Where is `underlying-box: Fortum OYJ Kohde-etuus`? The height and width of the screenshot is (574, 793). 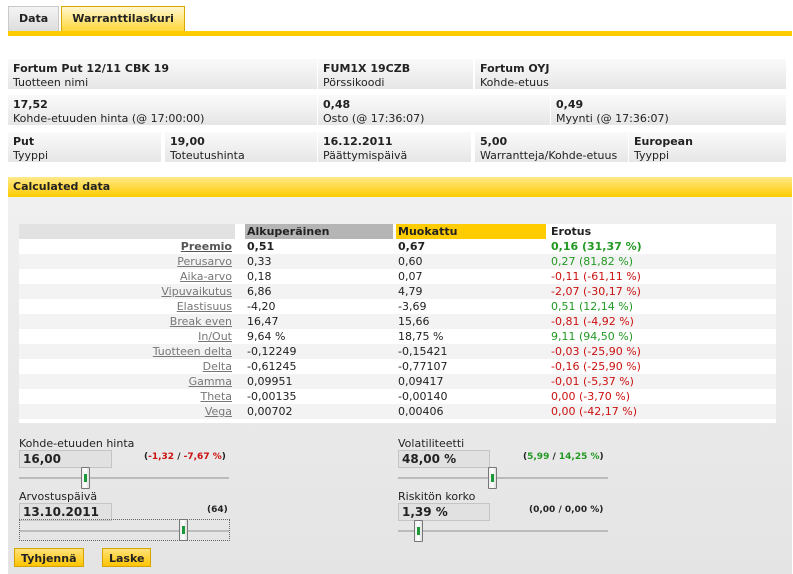
underlying-box: Fortum OYJ Kohde-etuus is located at coordinates (630, 74).